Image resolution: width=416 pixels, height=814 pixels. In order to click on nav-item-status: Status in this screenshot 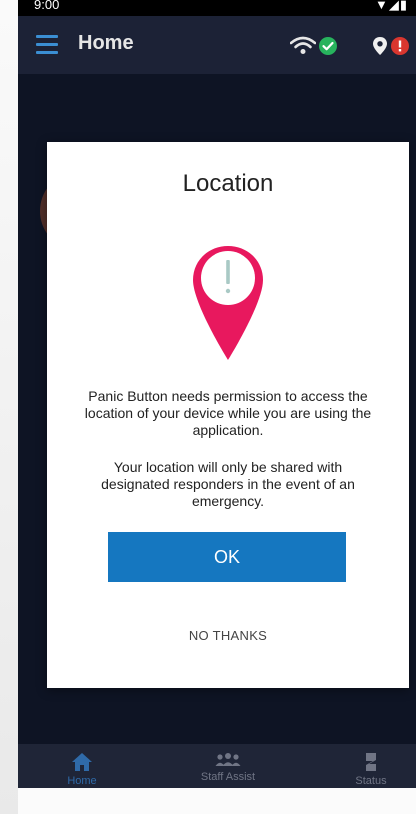, I will do `click(368, 766)`.